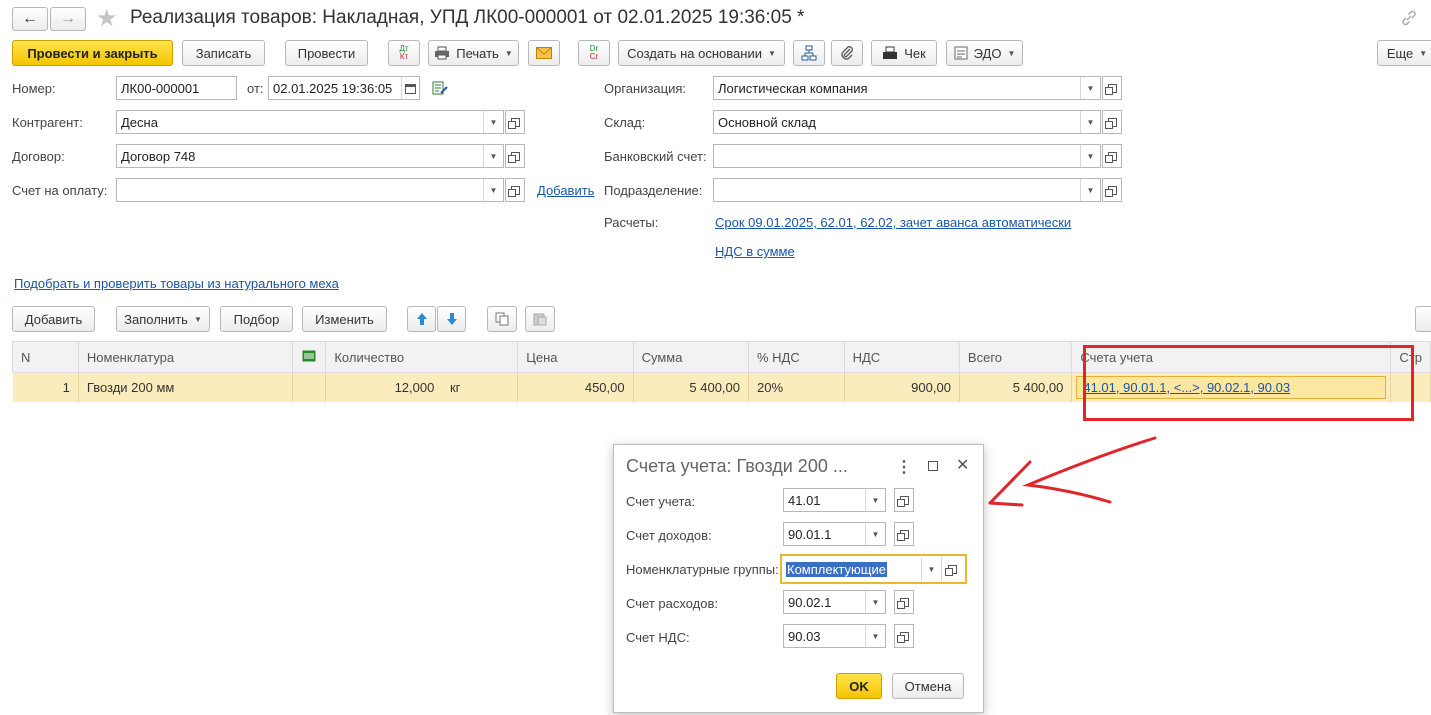 The image size is (1431, 715). I want to click on date-field: 02.01.2025 19:36:05, so click(344, 88).